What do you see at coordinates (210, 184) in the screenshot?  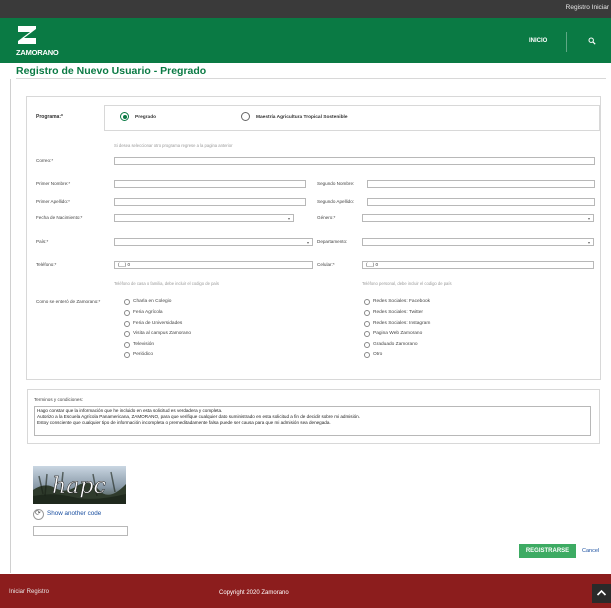 I see `primer-nombre-input` at bounding box center [210, 184].